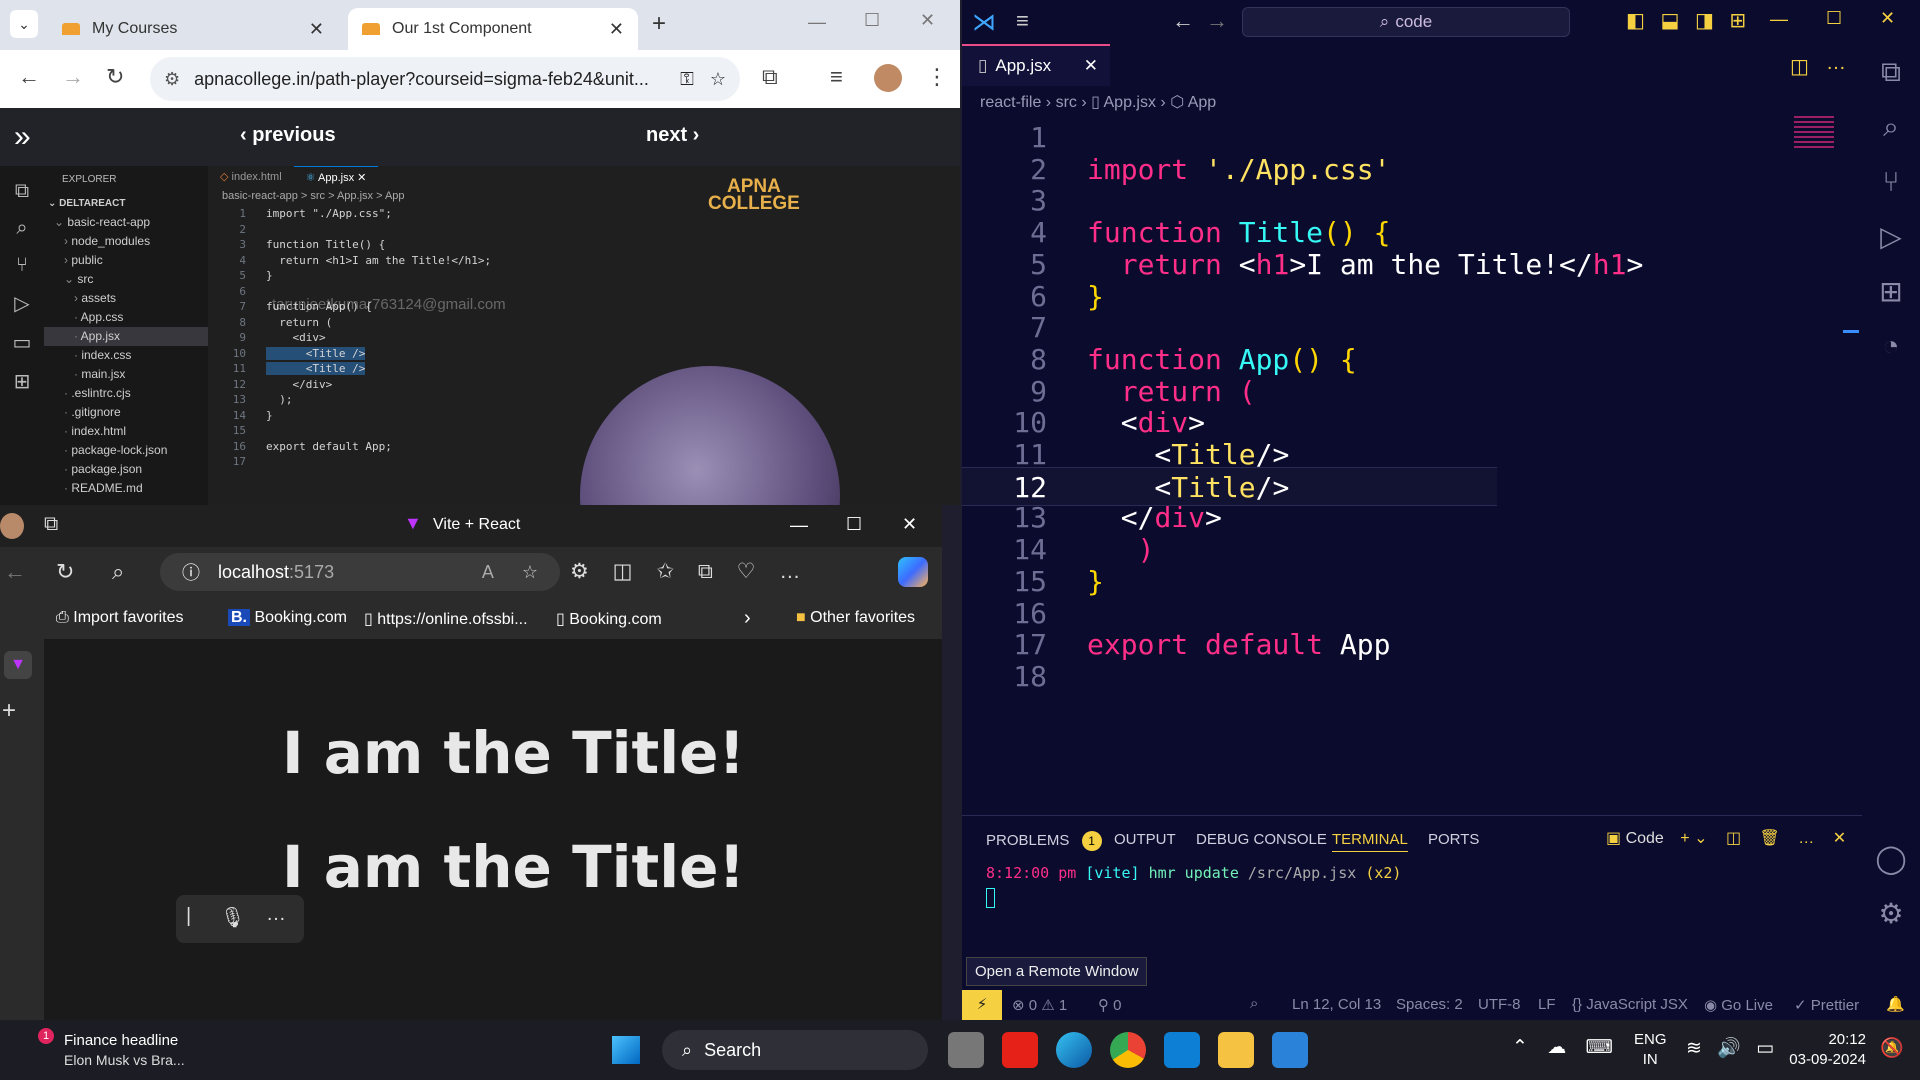 This screenshot has height=1080, width=1920. What do you see at coordinates (1547, 1004) in the screenshot?
I see `line-ending: LF` at bounding box center [1547, 1004].